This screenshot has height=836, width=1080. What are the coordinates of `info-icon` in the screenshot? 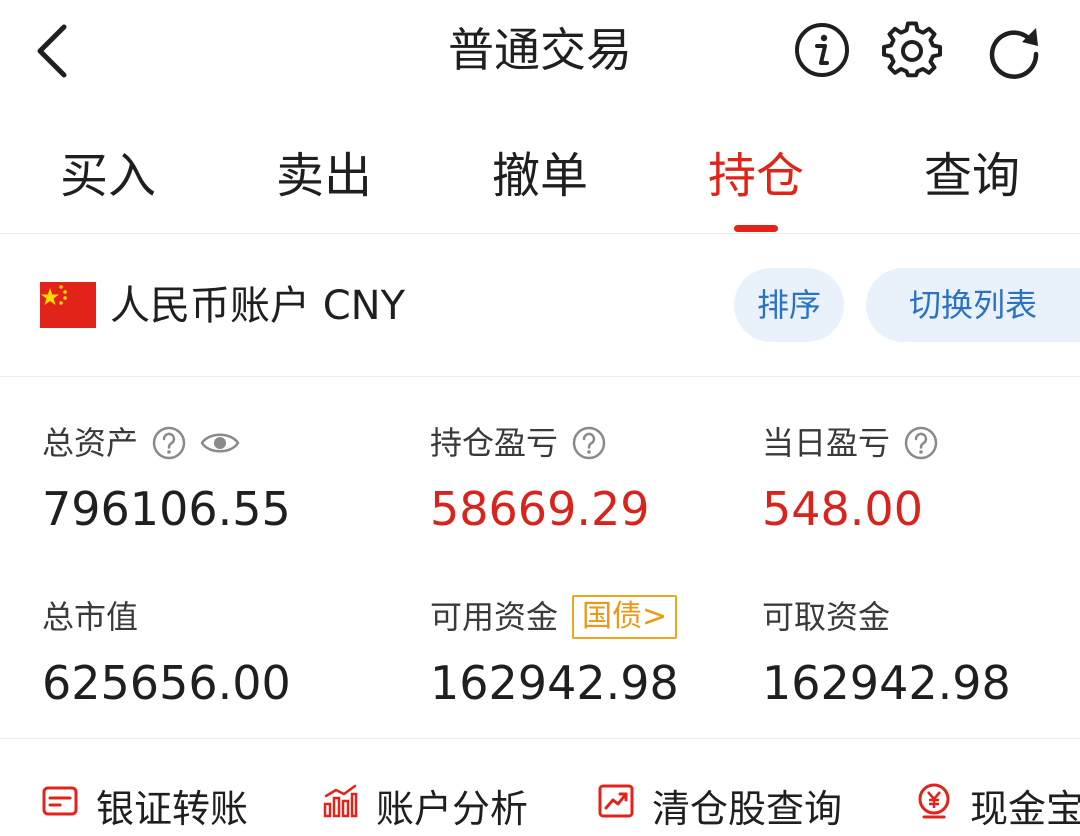 It's located at (822, 52).